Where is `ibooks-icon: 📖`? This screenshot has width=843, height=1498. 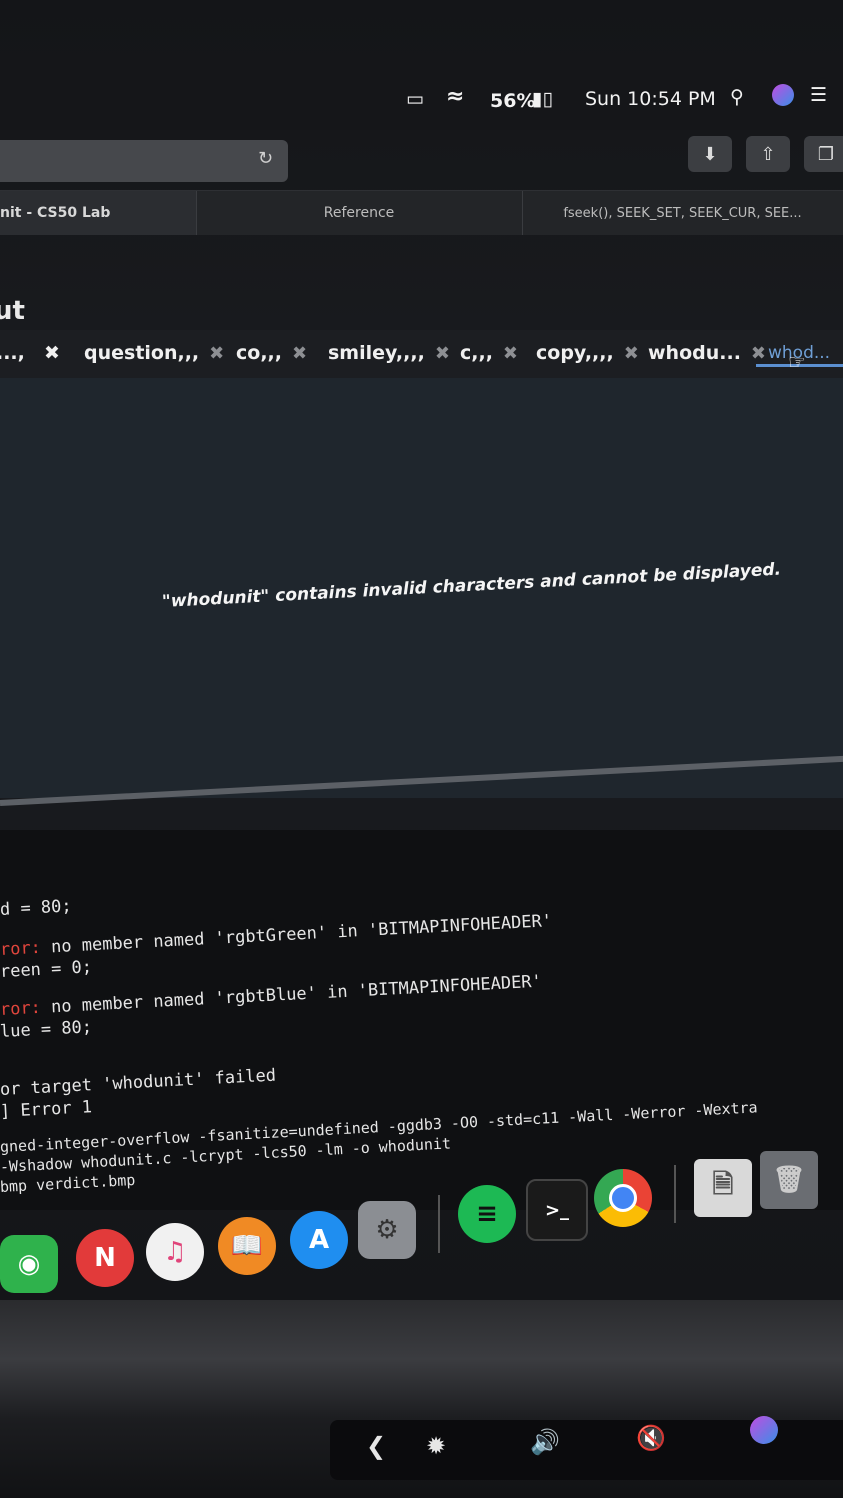
ibooks-icon: 📖 is located at coordinates (247, 1246).